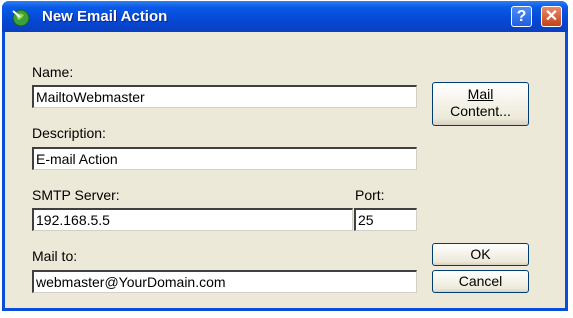 This screenshot has height=318, width=573. What do you see at coordinates (285, 16) in the screenshot?
I see `title-bar: New Email Action ? ✕` at bounding box center [285, 16].